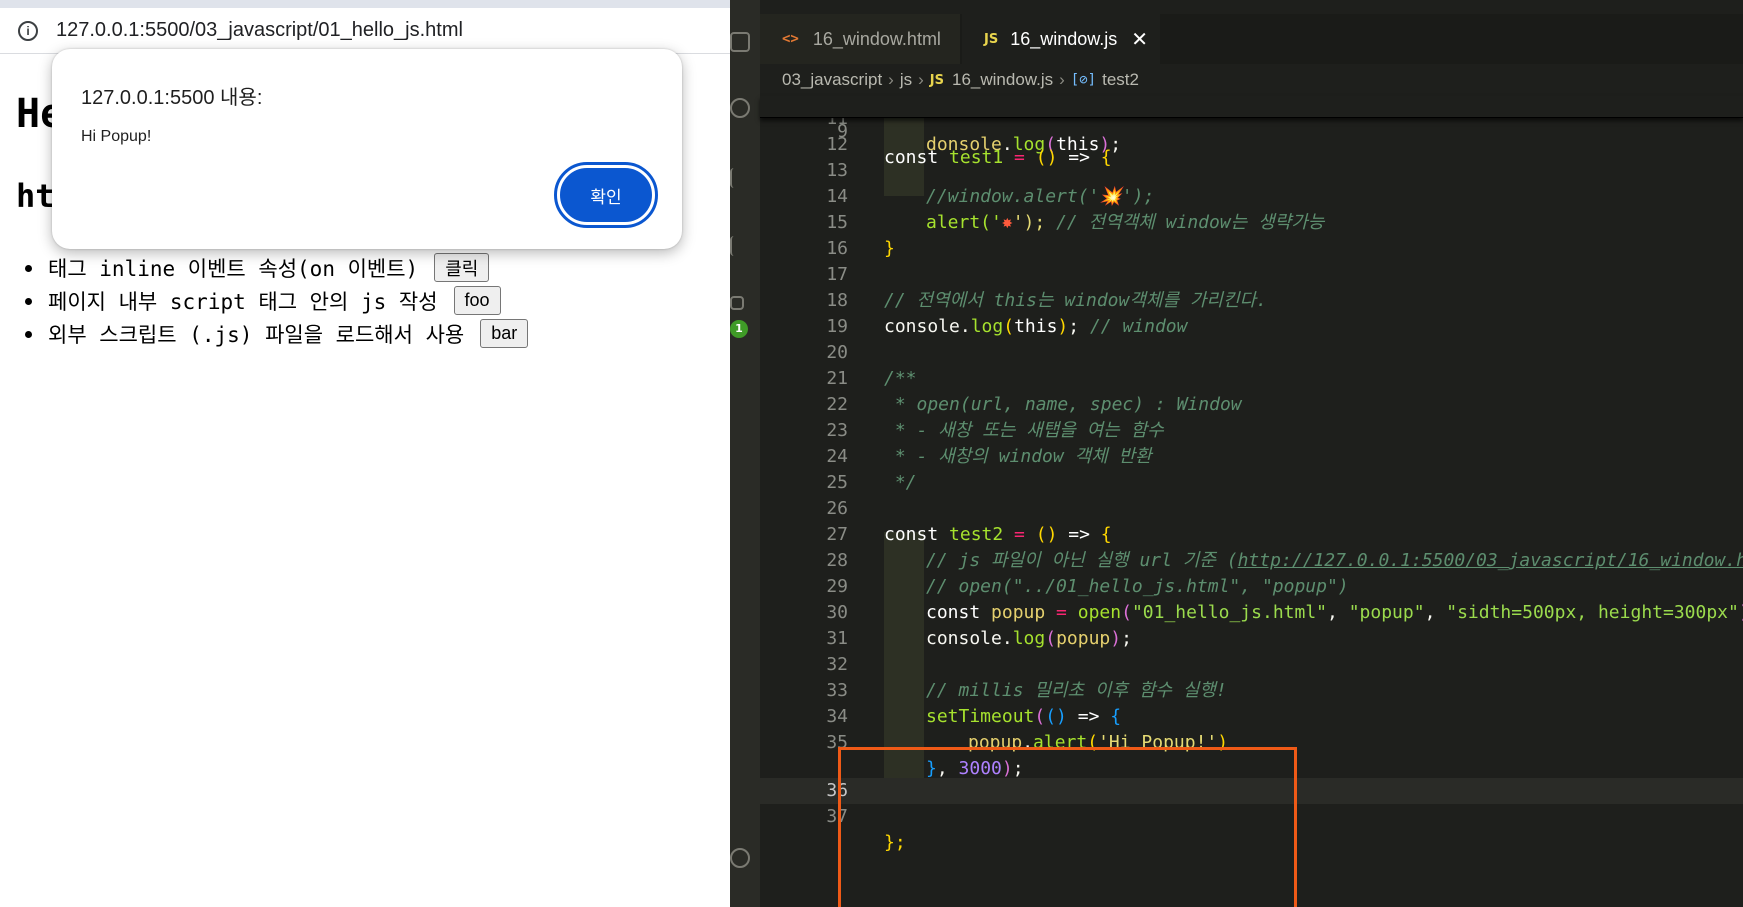 The width and height of the screenshot is (1743, 907). Describe the element at coordinates (837, 534) in the screenshot. I see `line-number: 27` at that location.